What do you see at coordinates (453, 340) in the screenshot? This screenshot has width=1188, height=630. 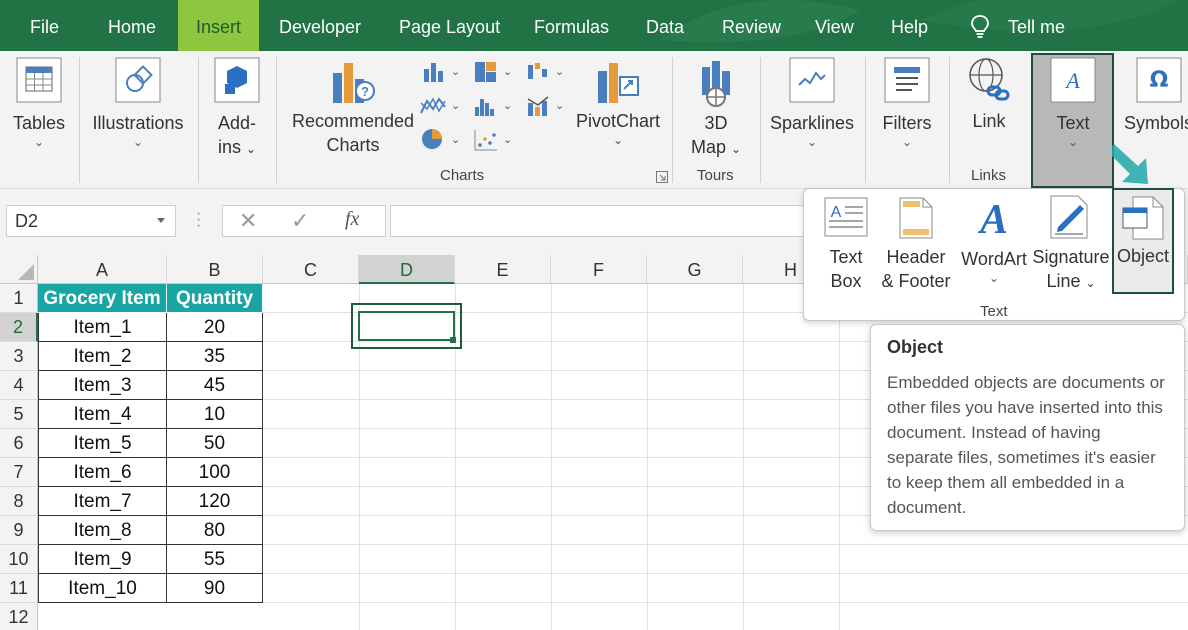 I see `fill-handle` at bounding box center [453, 340].